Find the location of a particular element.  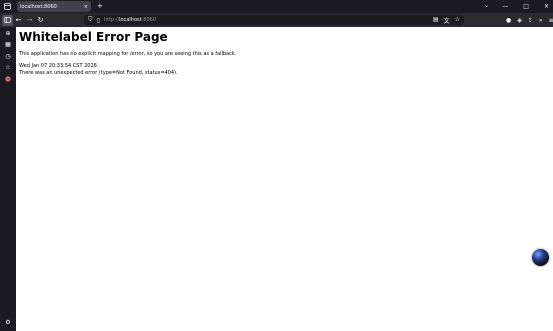

sidebar-toggle-icon is located at coordinates (7, 20).